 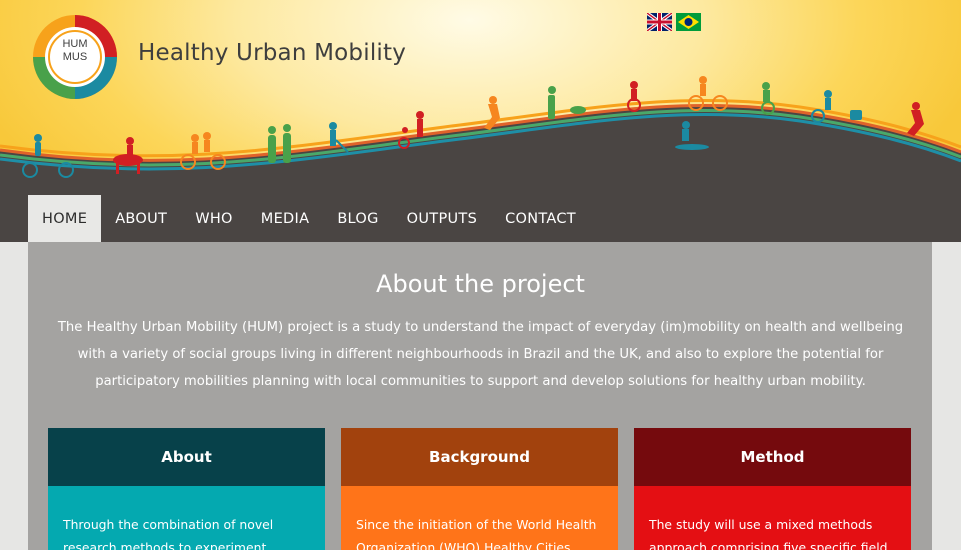 What do you see at coordinates (141, 218) in the screenshot?
I see `nav-item-about: ABOUT` at bounding box center [141, 218].